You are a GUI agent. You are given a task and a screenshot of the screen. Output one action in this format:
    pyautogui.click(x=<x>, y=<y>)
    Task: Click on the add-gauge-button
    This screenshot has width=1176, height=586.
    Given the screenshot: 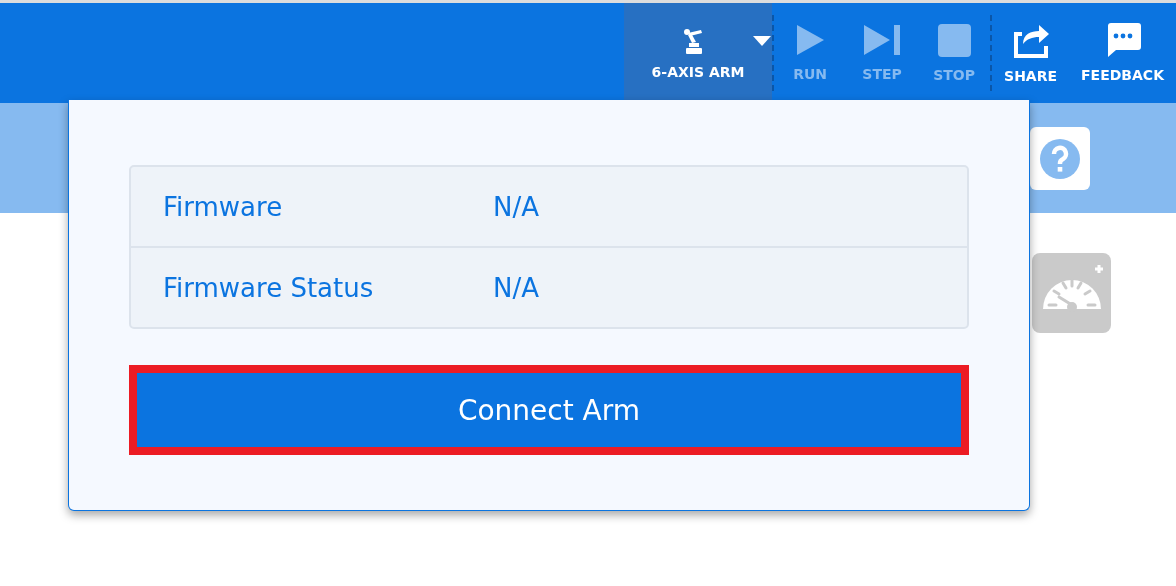 What is the action you would take?
    pyautogui.click(x=1071, y=293)
    